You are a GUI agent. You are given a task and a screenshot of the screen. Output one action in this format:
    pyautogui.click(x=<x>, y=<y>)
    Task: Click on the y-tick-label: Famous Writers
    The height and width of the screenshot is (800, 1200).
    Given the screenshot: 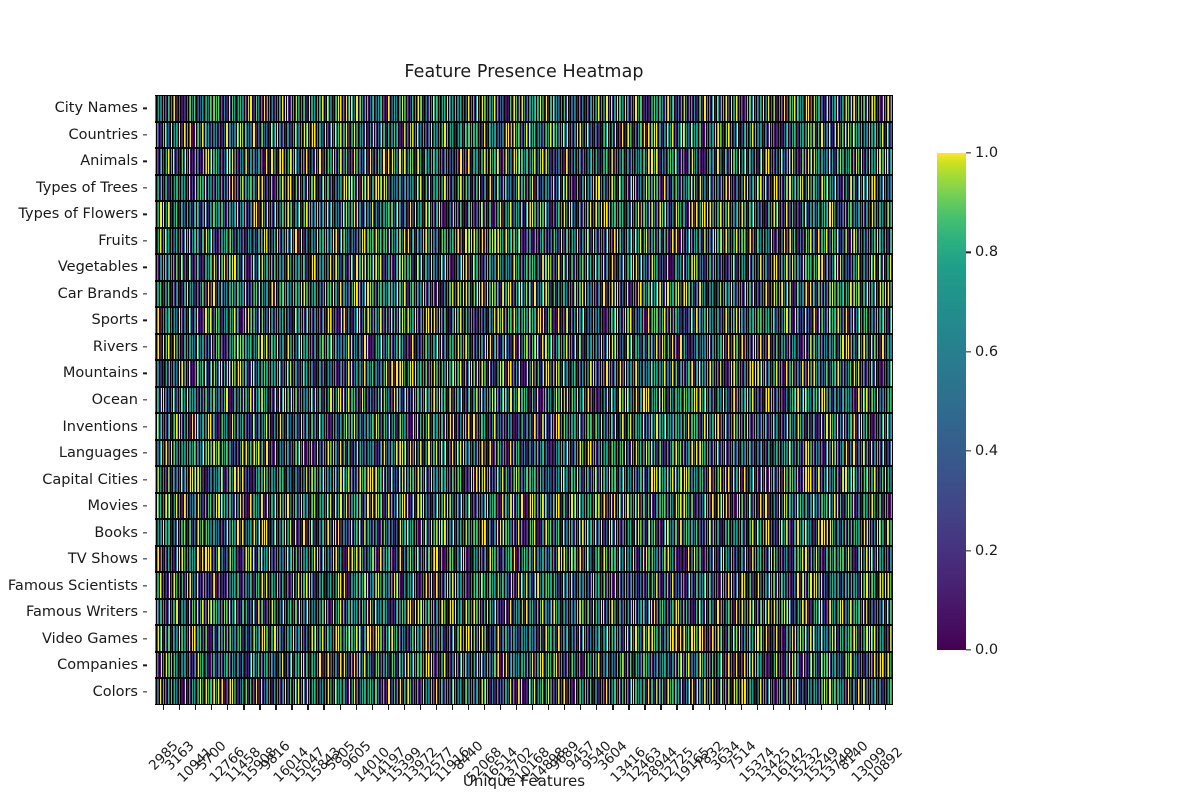 What is the action you would take?
    pyautogui.click(x=81, y=612)
    